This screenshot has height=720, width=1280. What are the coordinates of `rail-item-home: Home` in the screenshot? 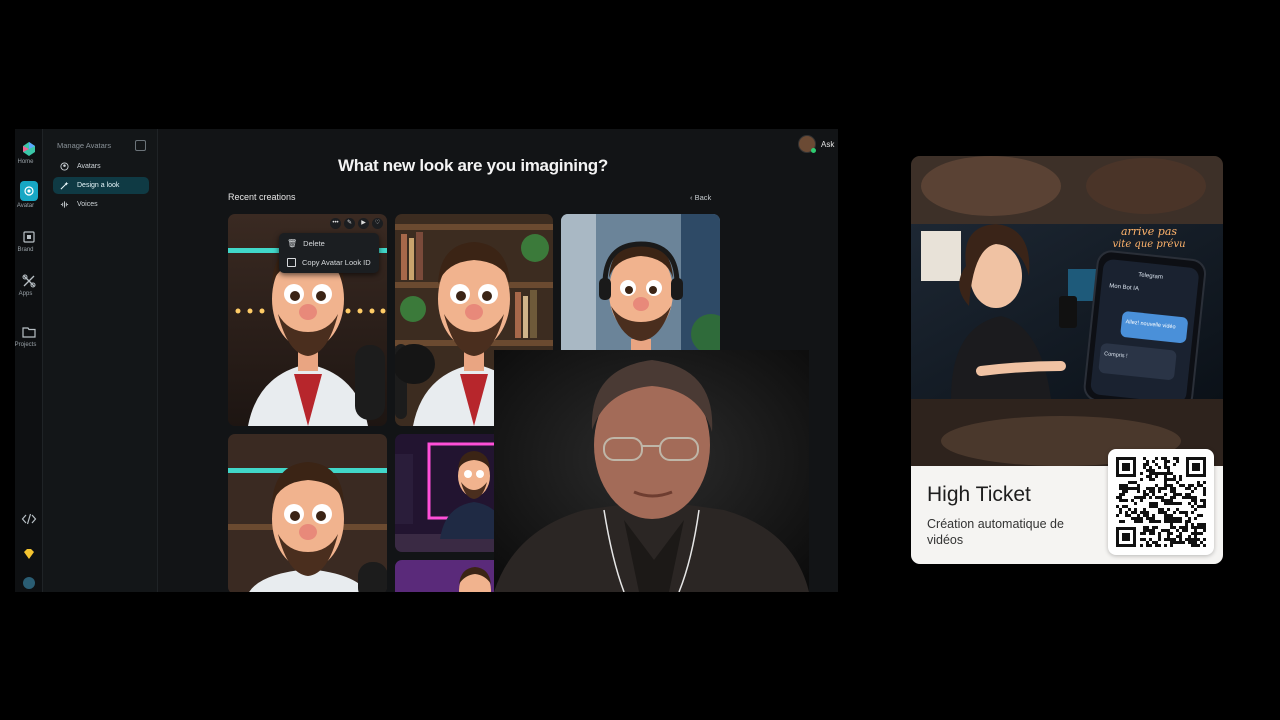 It's located at (28, 153).